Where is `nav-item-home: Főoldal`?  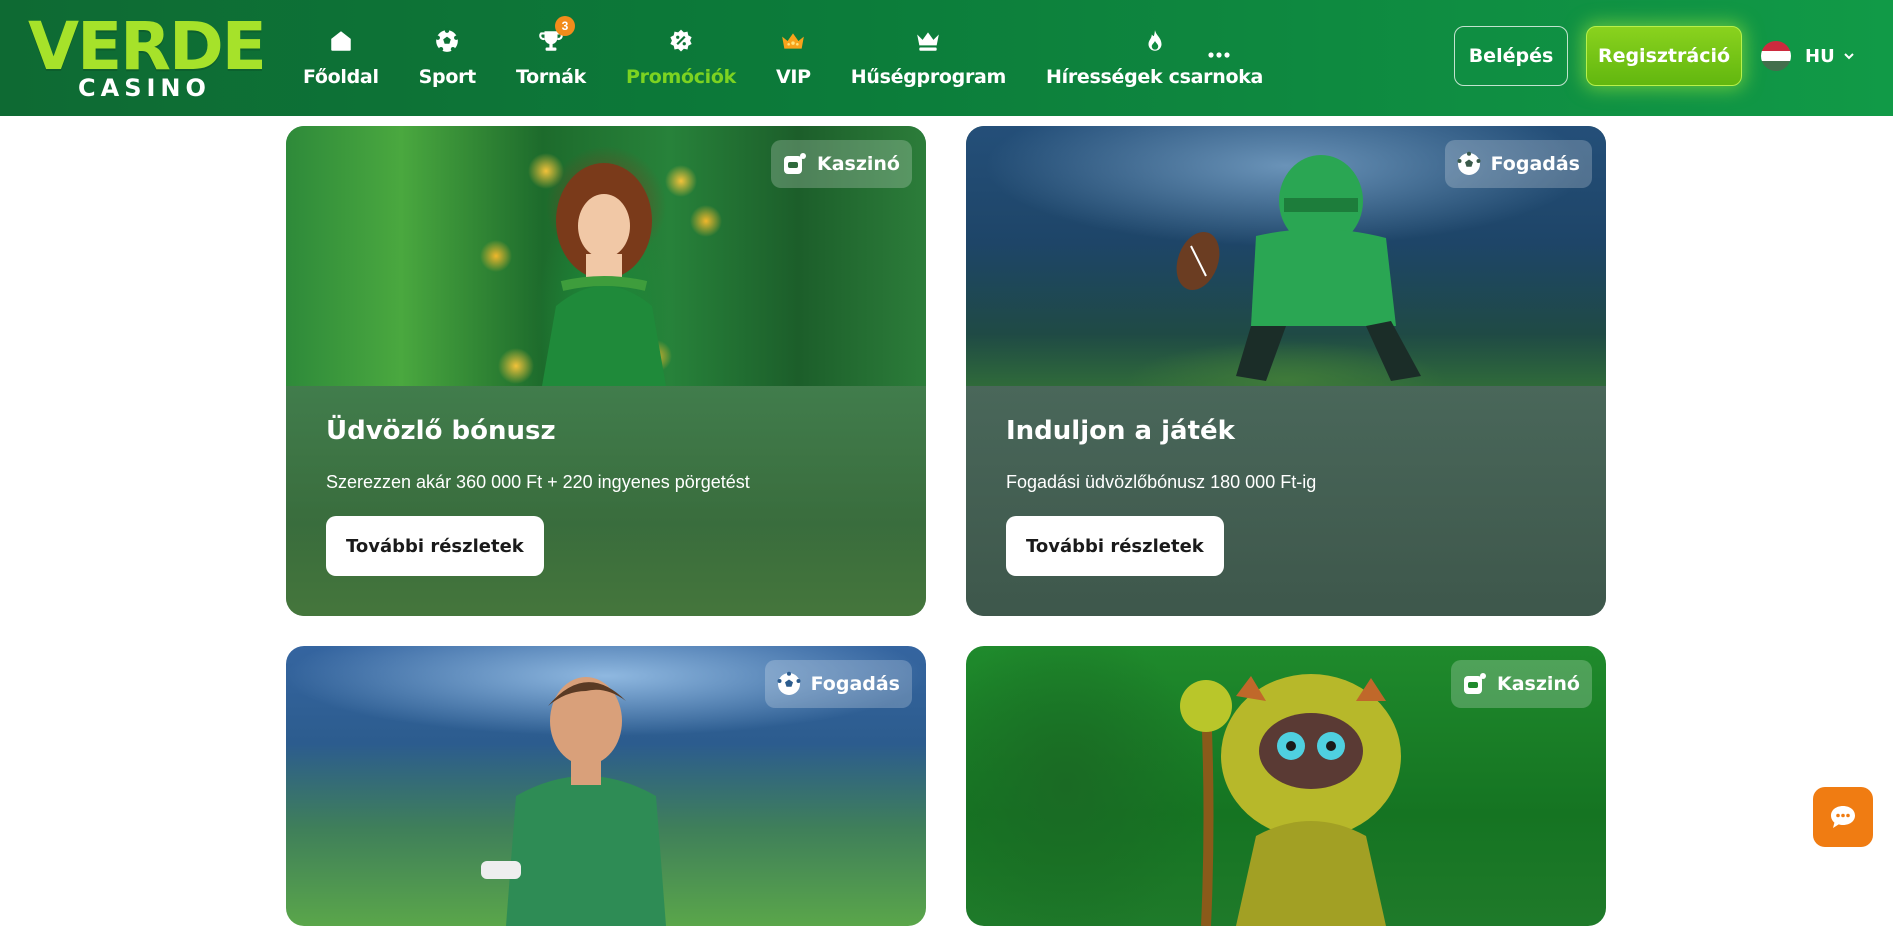 nav-item-home: Főoldal is located at coordinates (341, 58).